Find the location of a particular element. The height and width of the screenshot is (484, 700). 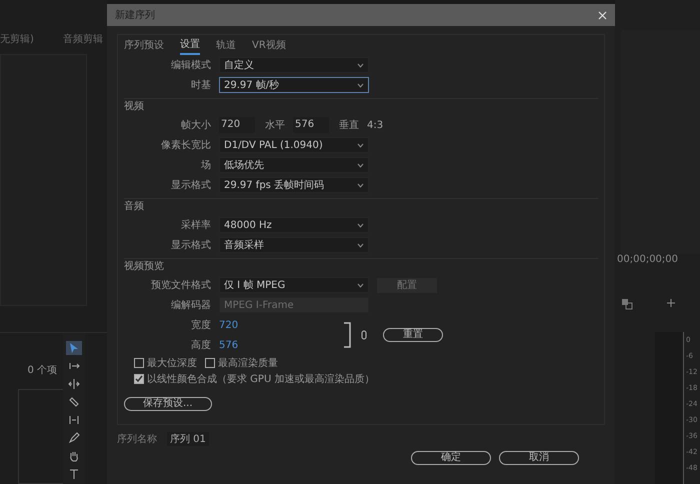

dialog-button: 取消 is located at coordinates (539, 458).